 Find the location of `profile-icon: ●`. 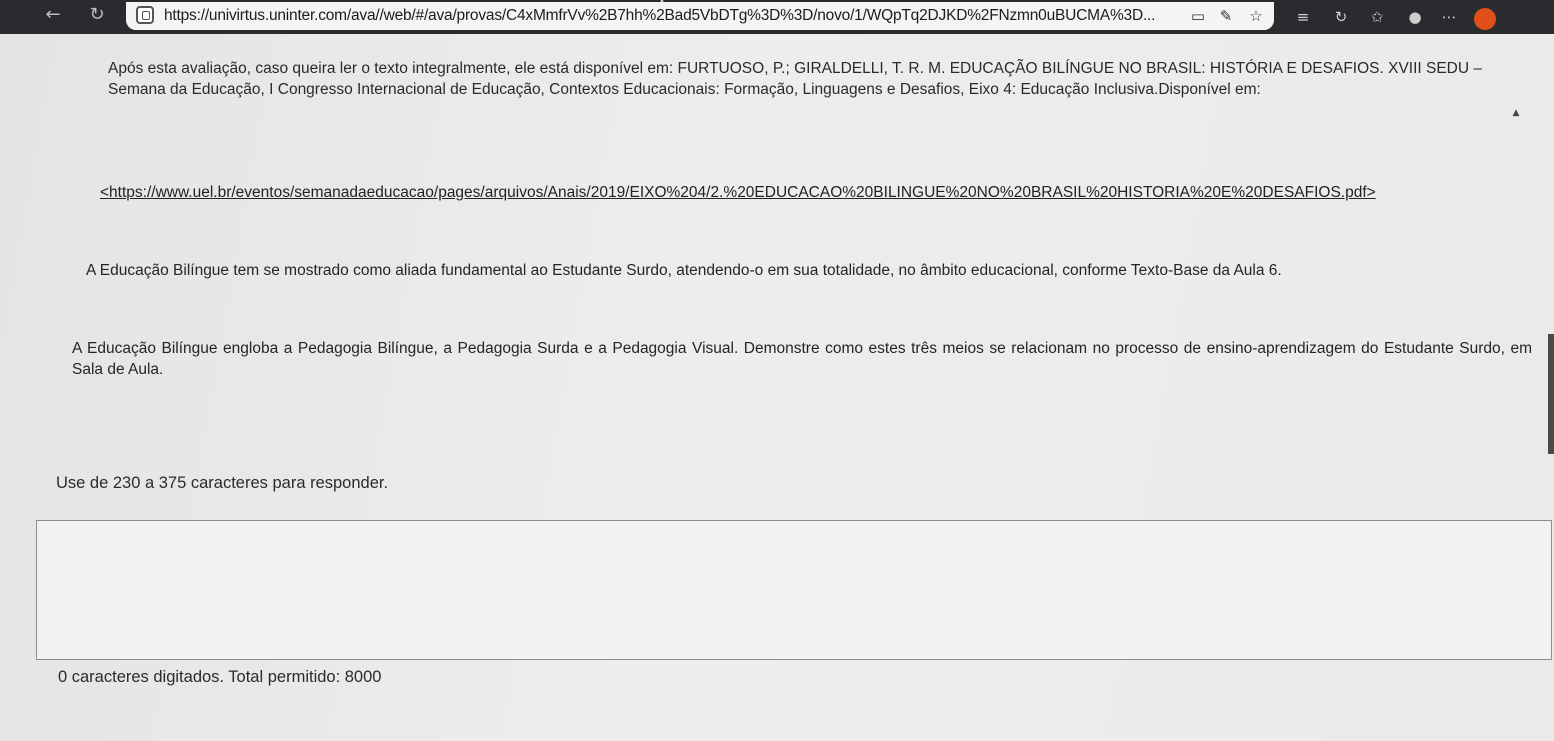

profile-icon: ● is located at coordinates (1415, 17).